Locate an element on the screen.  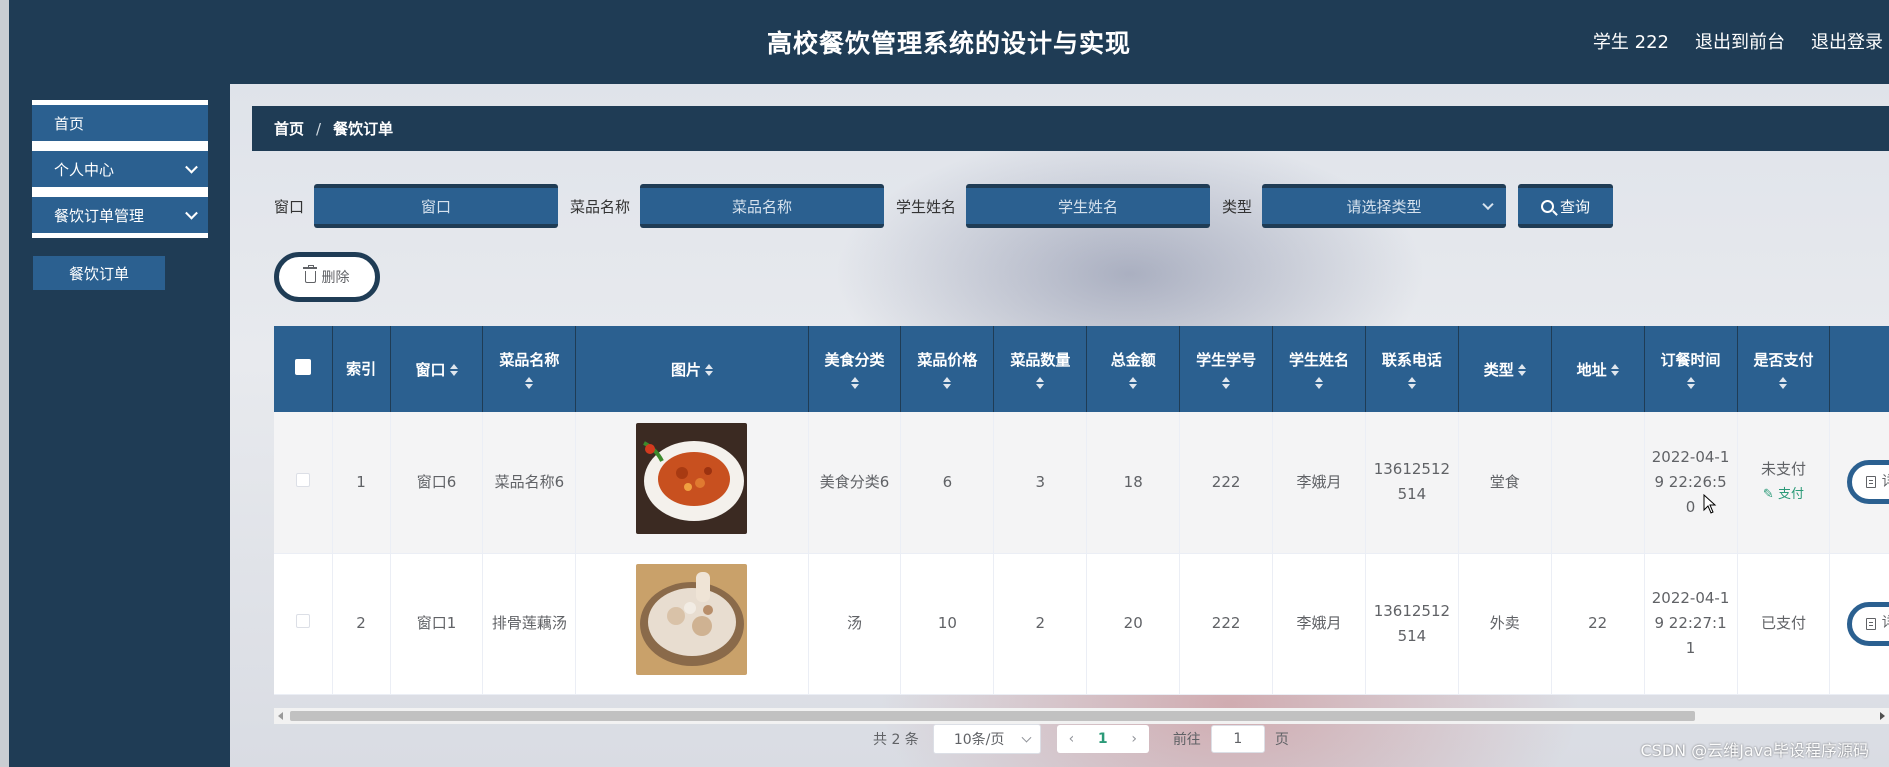
watermark: CSDN @云维Java毕设程序源码 is located at coordinates (1754, 750).